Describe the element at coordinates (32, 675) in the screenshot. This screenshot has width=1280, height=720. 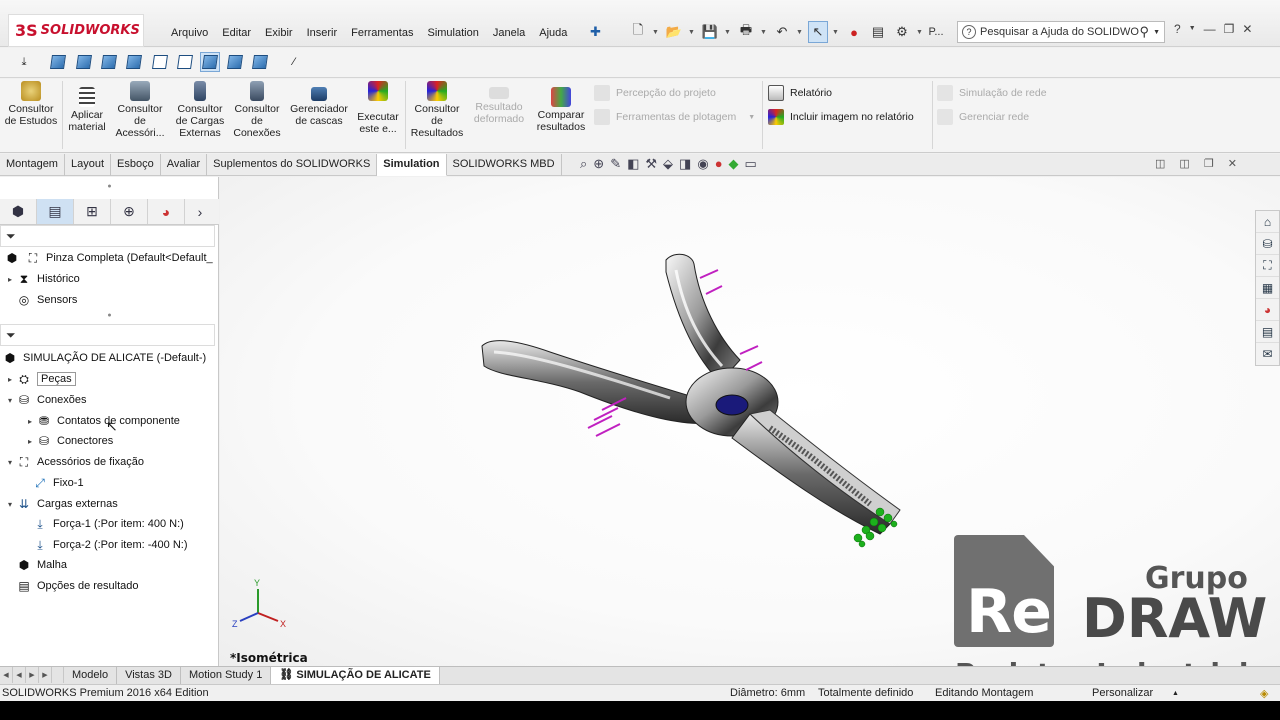
I see `next-tab-icon: ▶` at that location.